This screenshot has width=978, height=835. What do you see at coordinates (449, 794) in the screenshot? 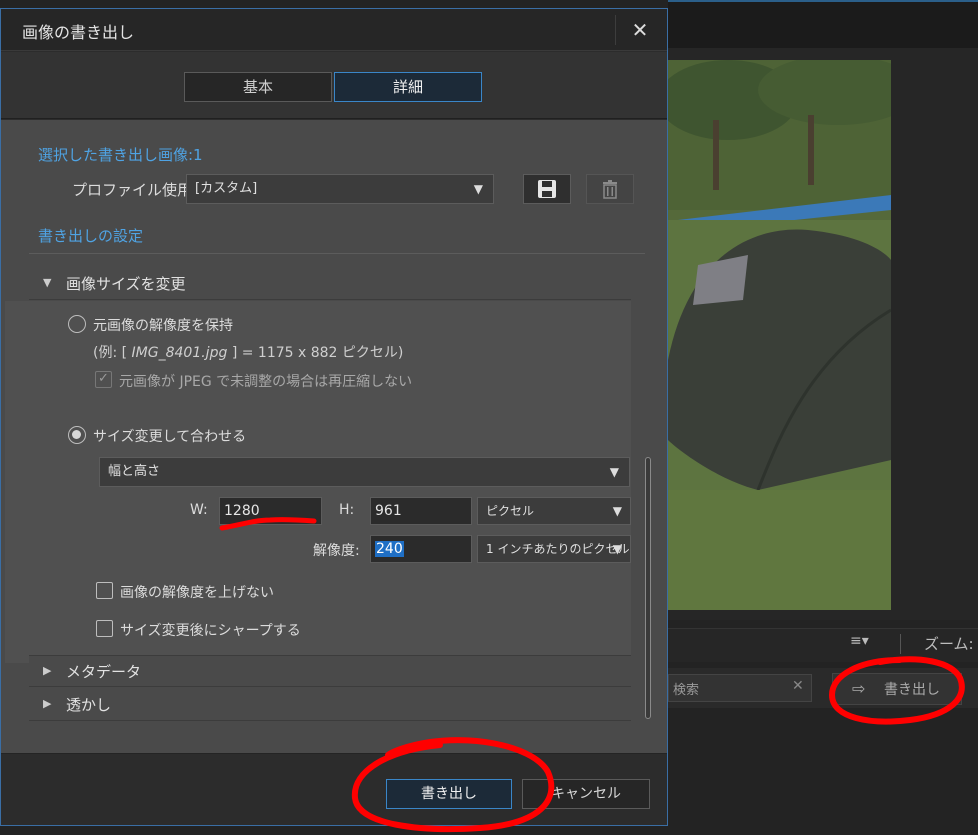
I see `export-button: 書き出し` at bounding box center [449, 794].